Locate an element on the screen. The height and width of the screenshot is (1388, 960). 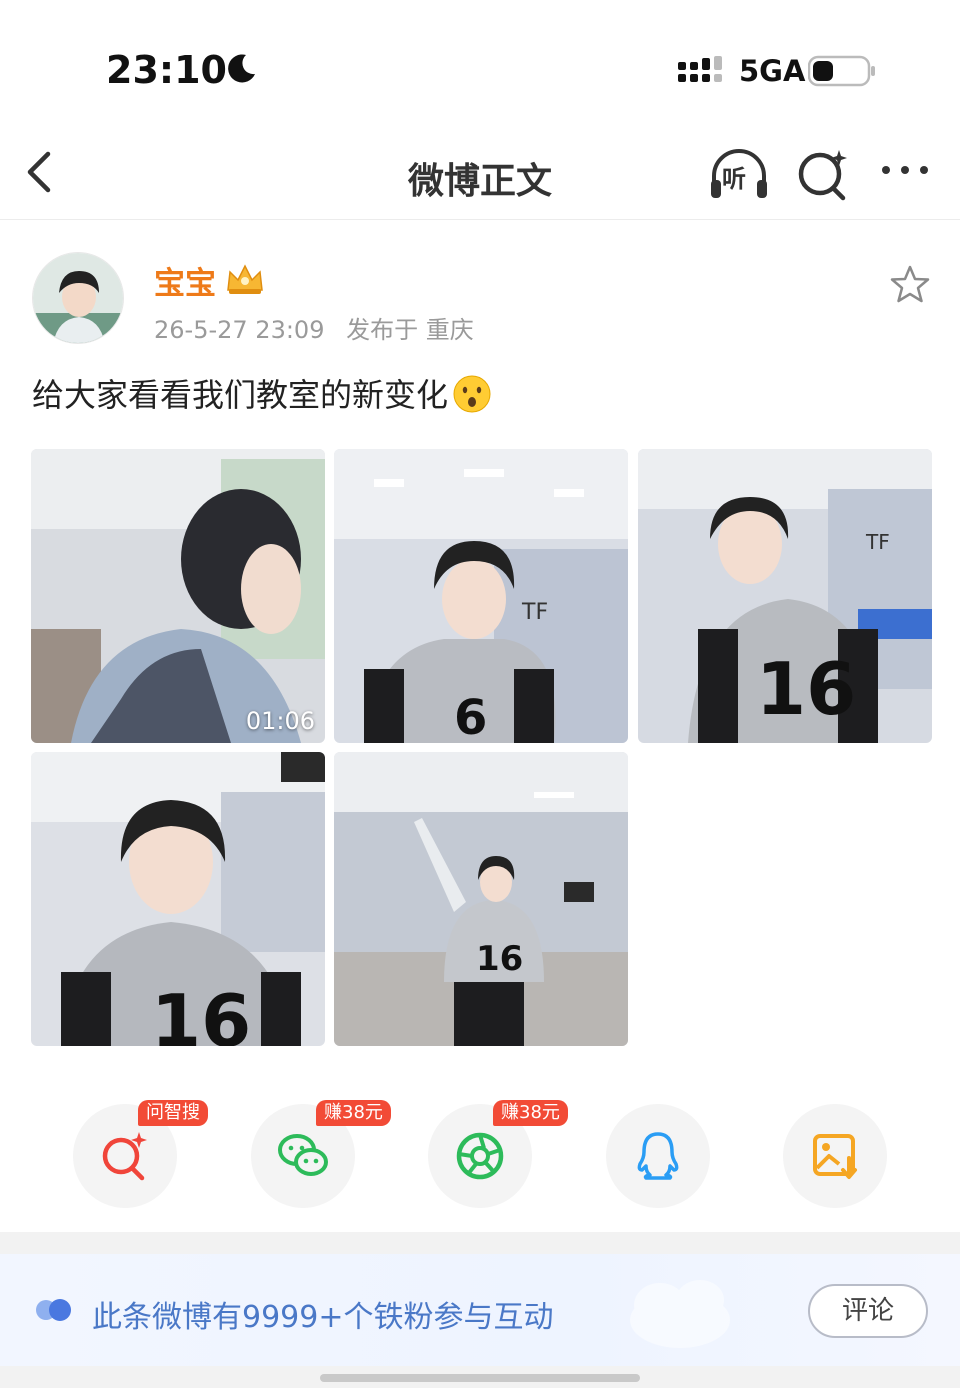
avatar is located at coordinates (78, 298).